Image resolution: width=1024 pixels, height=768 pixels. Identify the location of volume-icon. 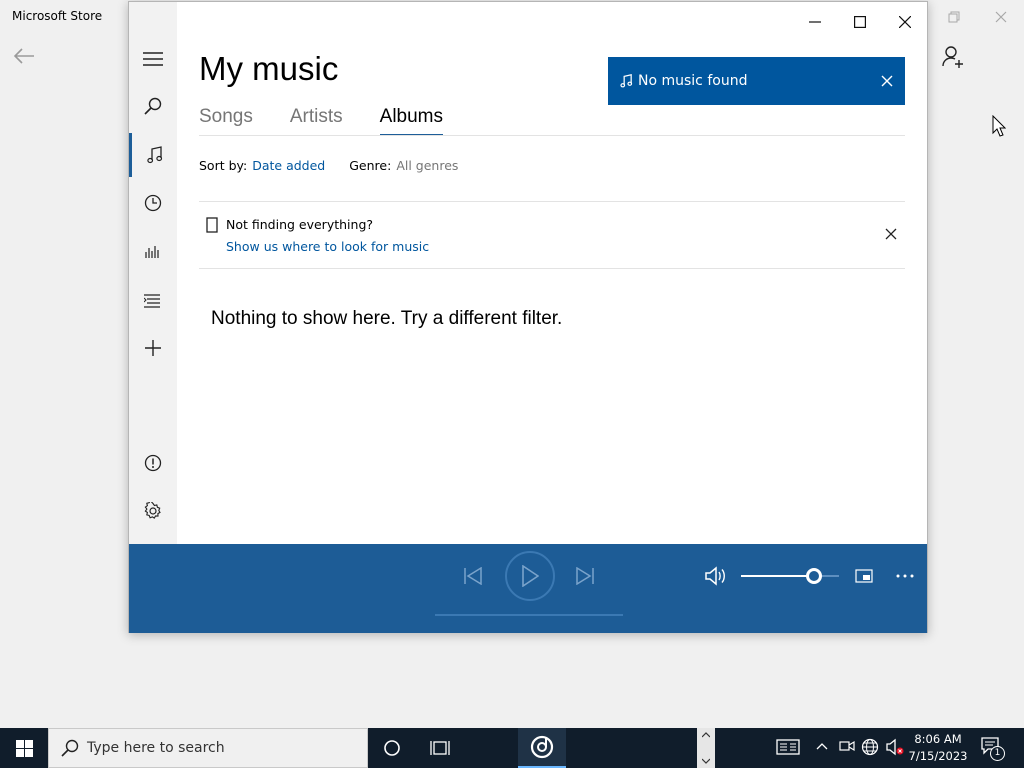
(716, 576).